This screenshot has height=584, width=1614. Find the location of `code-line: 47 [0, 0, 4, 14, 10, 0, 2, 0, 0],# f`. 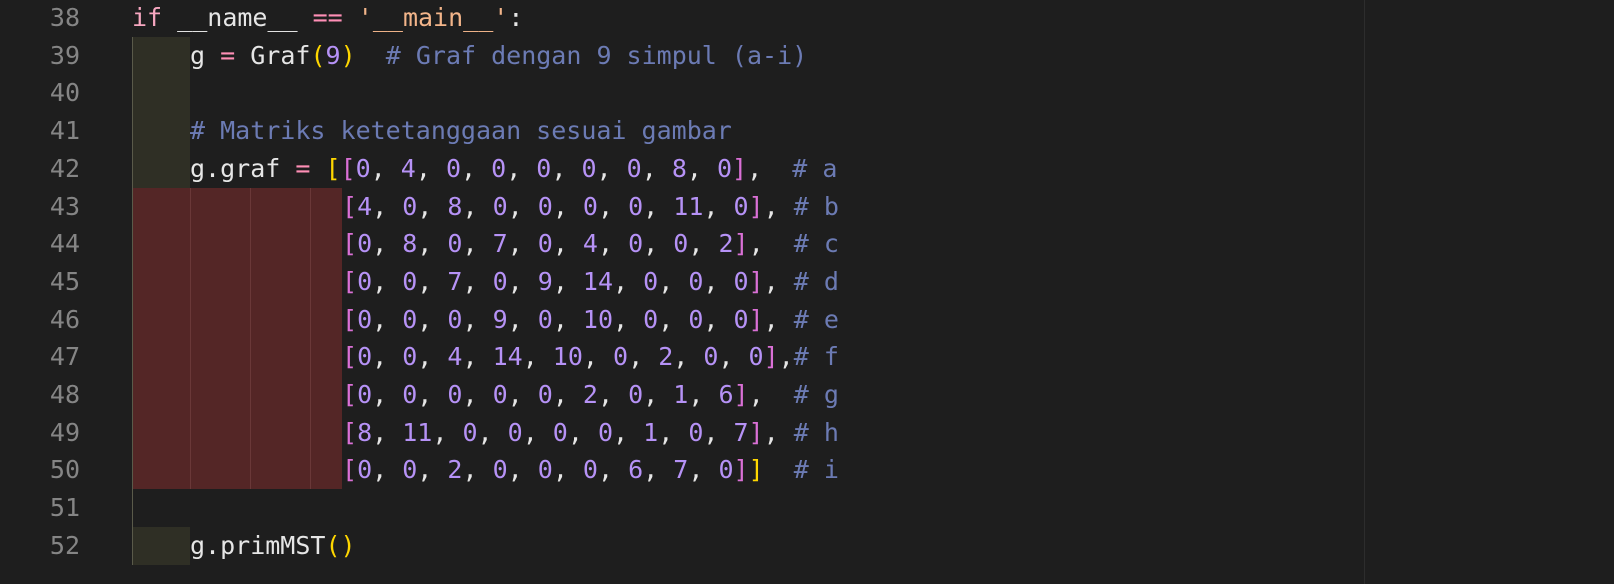

code-line: 47 [0, 0, 4, 14, 10, 0, 2, 0, 0],# f is located at coordinates (807, 357).